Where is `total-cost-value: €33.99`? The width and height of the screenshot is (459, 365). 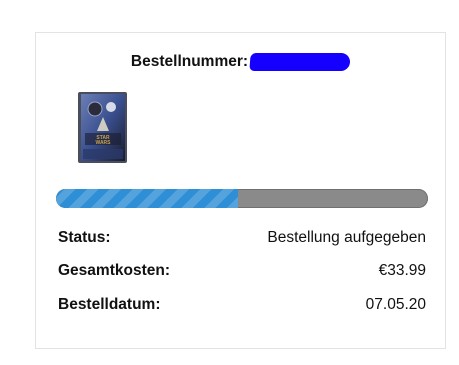
total-cost-value: €33.99 is located at coordinates (402, 270).